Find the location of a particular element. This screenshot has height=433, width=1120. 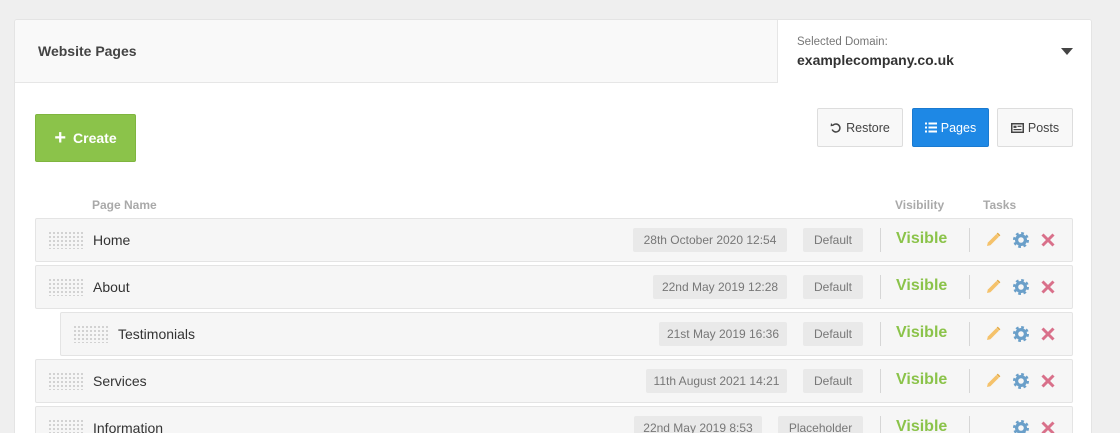

date-badge: 22nd May 2019 8:53 is located at coordinates (698, 424).